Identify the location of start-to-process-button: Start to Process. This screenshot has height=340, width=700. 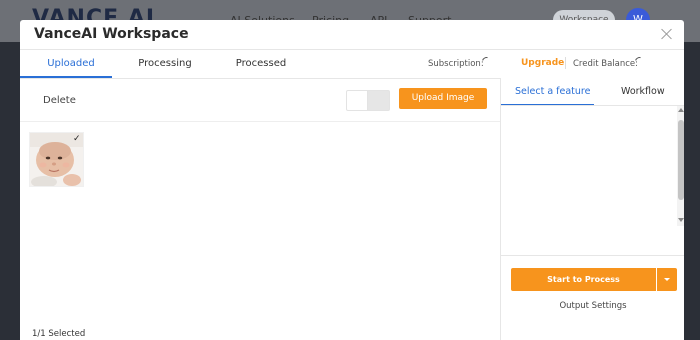
(583, 279).